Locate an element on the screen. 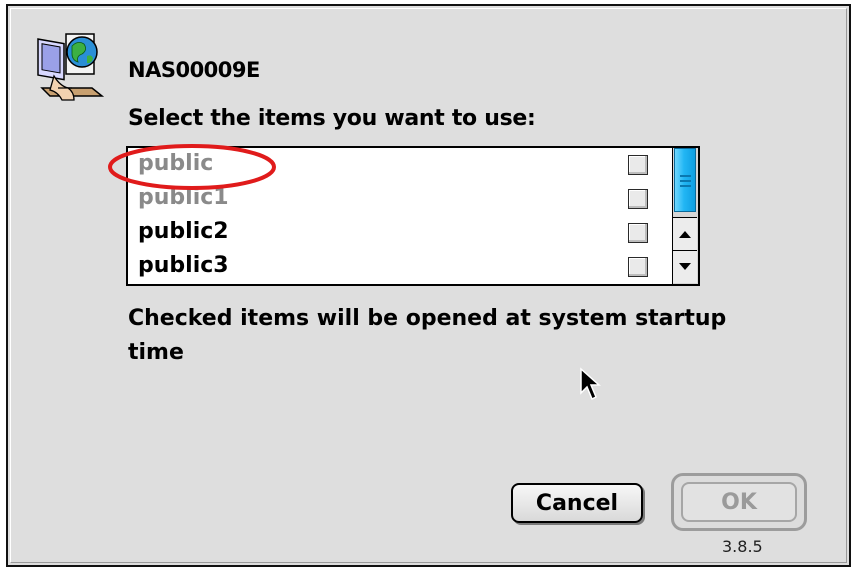 This screenshot has width=857, height=573. mouse-pointer-icon is located at coordinates (590, 384).